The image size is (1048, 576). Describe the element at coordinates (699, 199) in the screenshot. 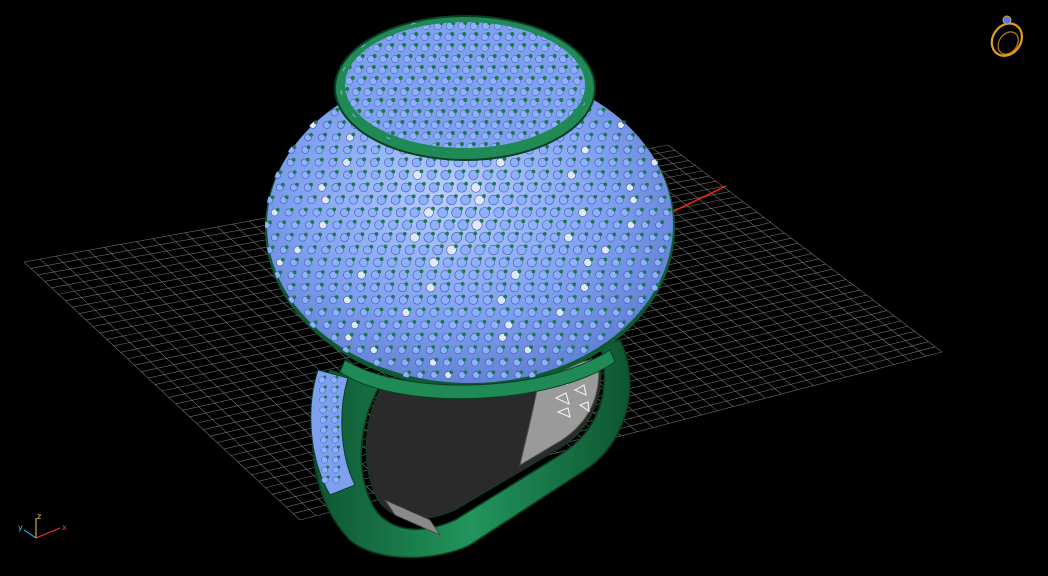

I see `x-axis-line` at that location.